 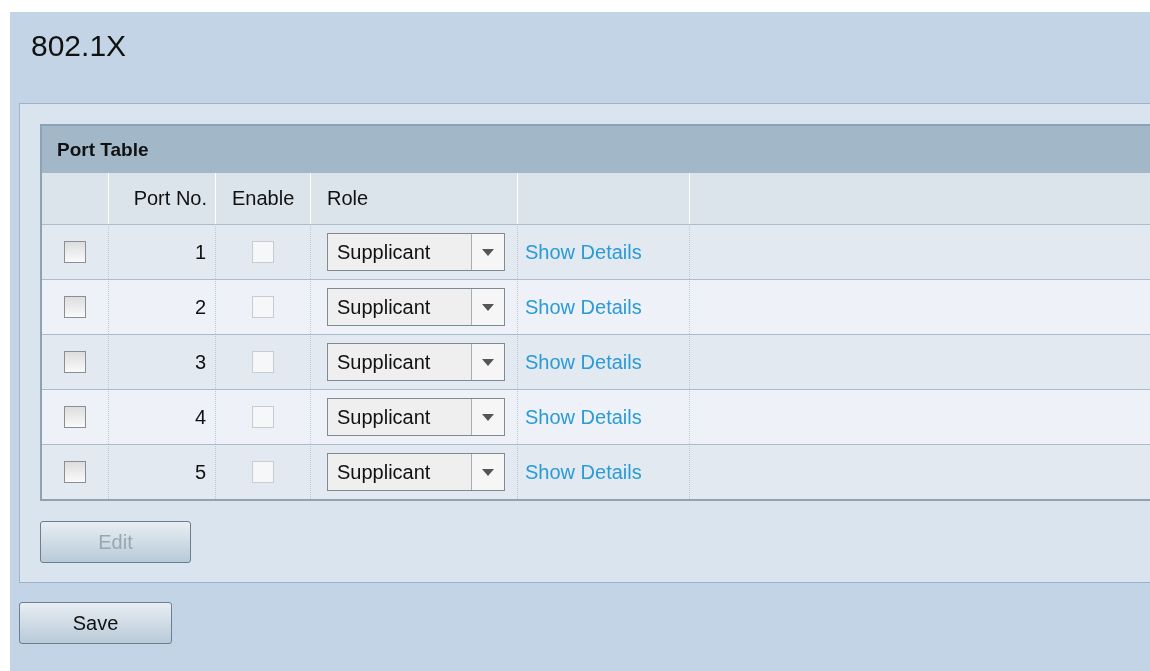 I want to click on page-title: 802.1X, so click(x=79, y=46).